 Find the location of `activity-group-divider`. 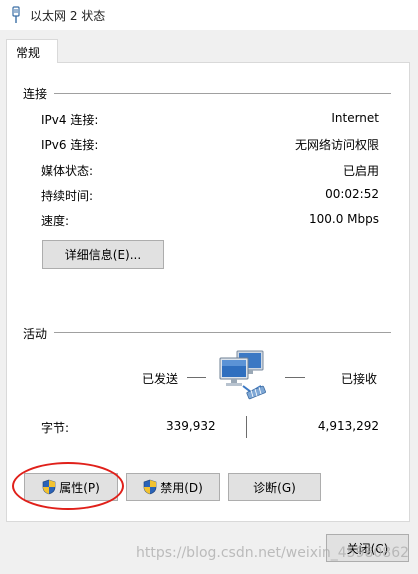

activity-group-divider is located at coordinates (222, 332).